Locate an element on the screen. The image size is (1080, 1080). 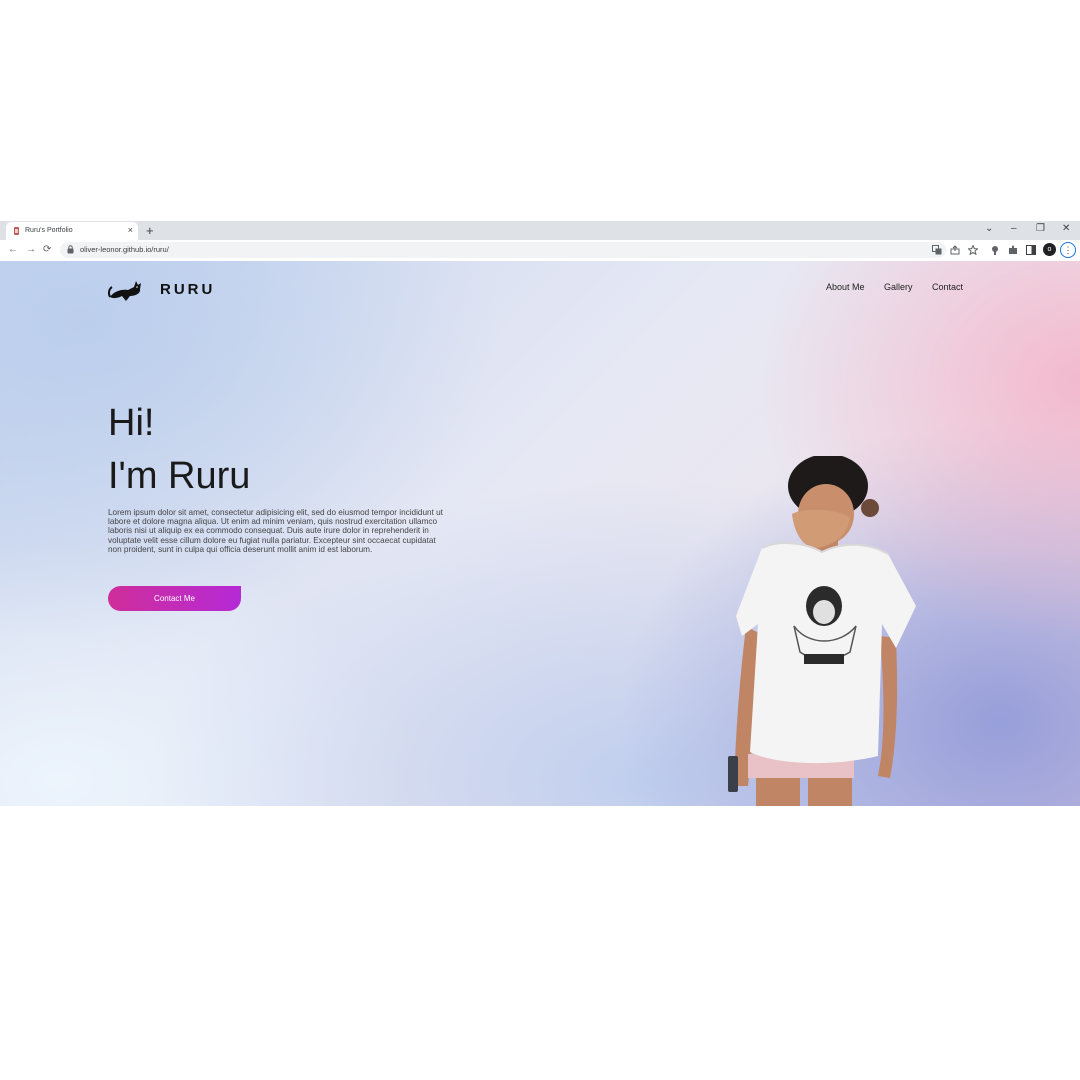
portrait-photo is located at coordinates (822, 631).